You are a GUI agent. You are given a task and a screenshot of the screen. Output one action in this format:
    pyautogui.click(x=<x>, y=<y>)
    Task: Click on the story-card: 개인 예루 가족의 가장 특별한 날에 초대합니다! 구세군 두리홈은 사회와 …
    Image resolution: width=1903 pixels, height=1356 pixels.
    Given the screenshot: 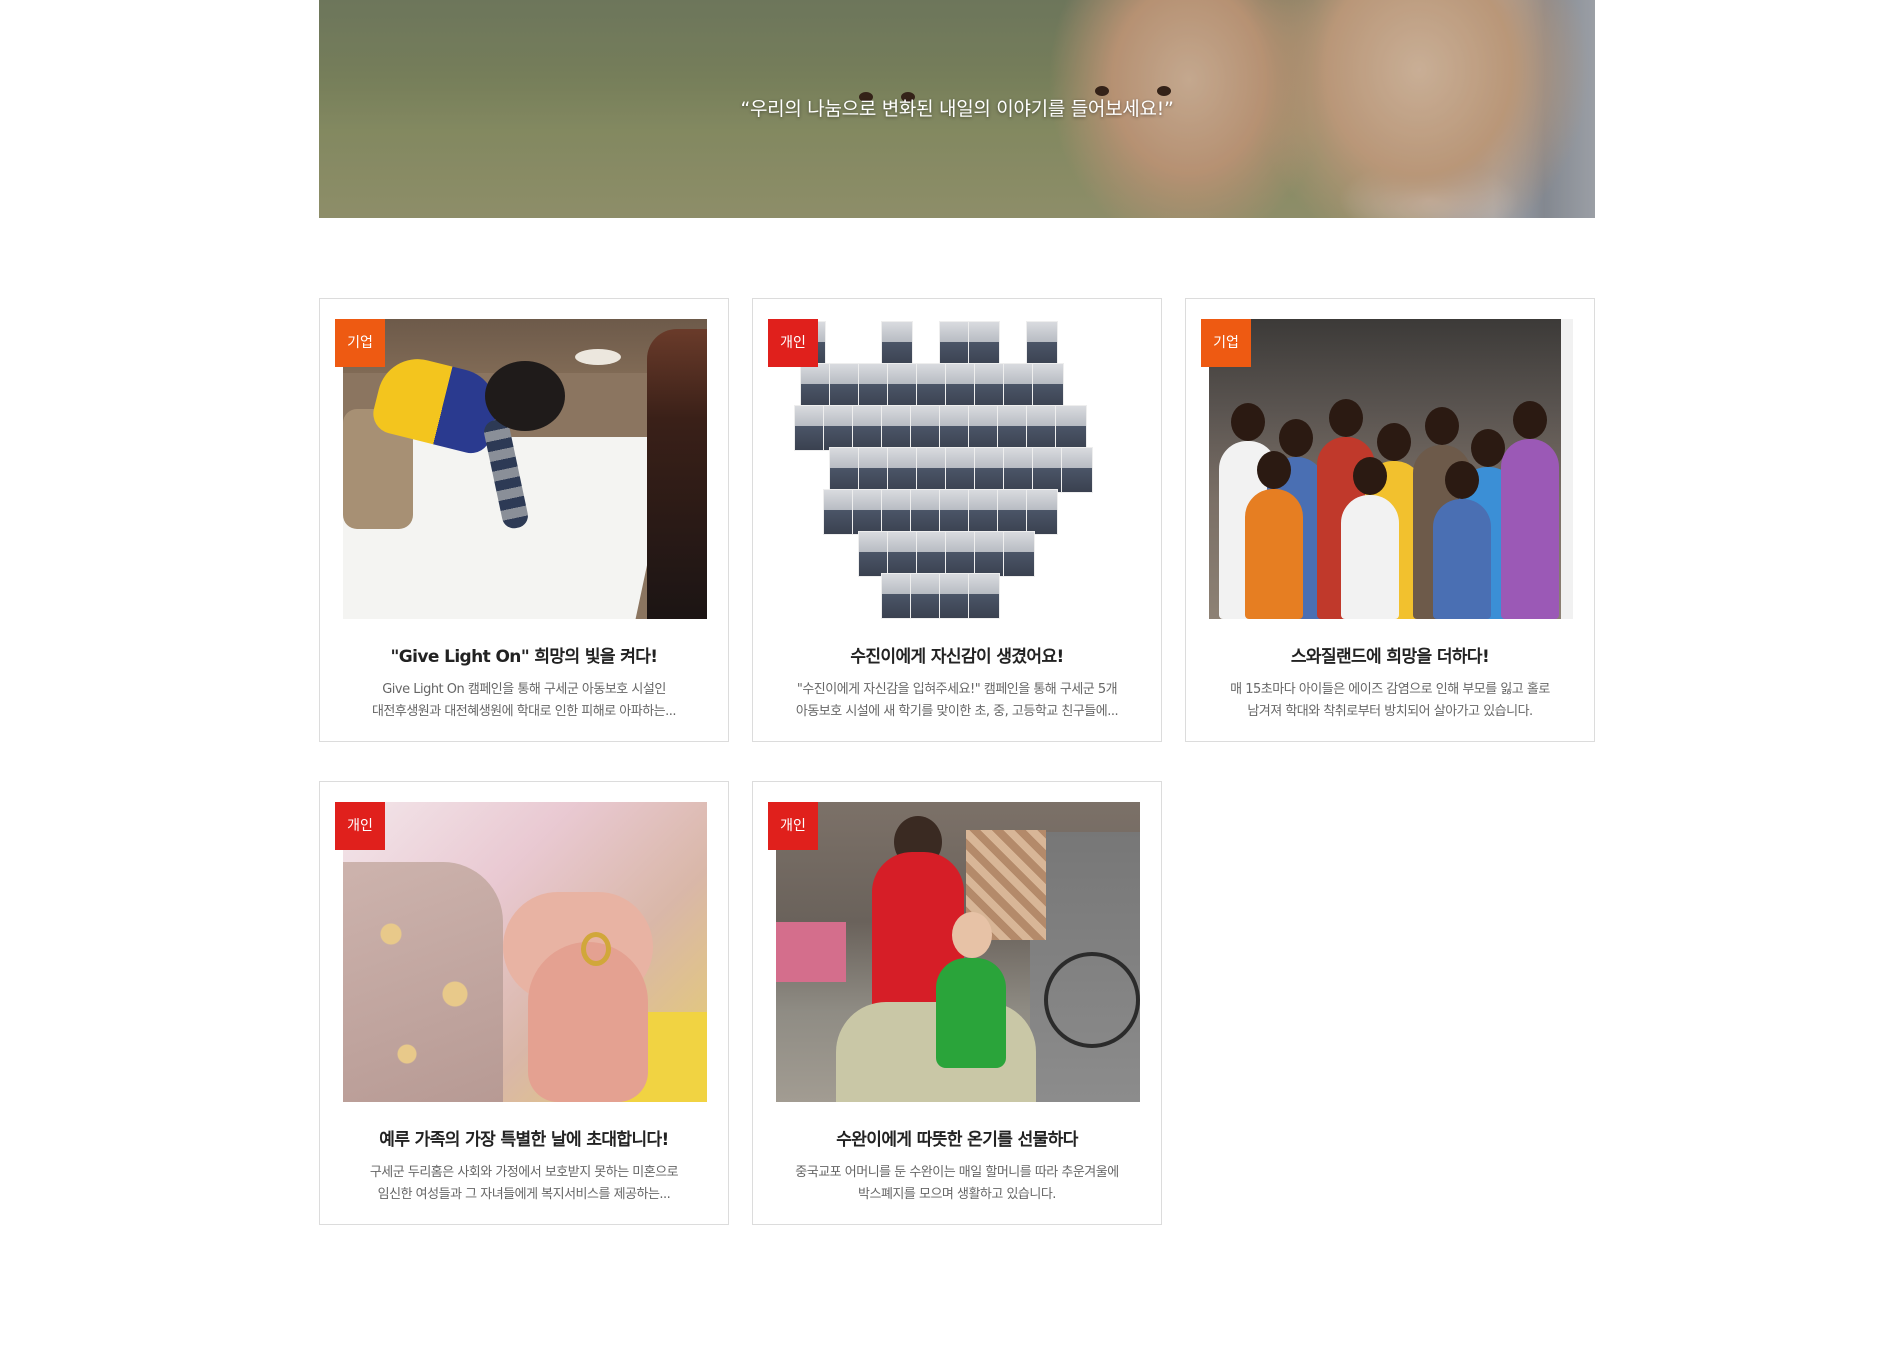 What is the action you would take?
    pyautogui.click(x=524, y=1003)
    